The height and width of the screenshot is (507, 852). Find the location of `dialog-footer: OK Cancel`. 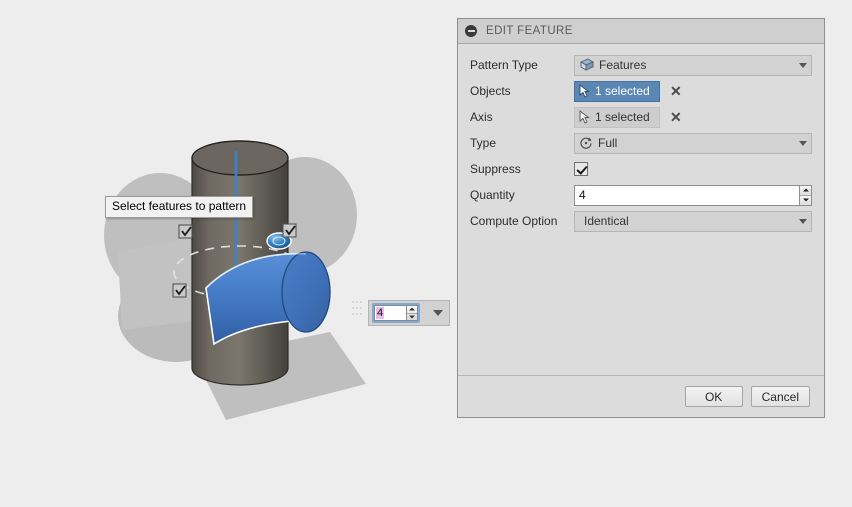

dialog-footer: OK Cancel is located at coordinates (641, 396).